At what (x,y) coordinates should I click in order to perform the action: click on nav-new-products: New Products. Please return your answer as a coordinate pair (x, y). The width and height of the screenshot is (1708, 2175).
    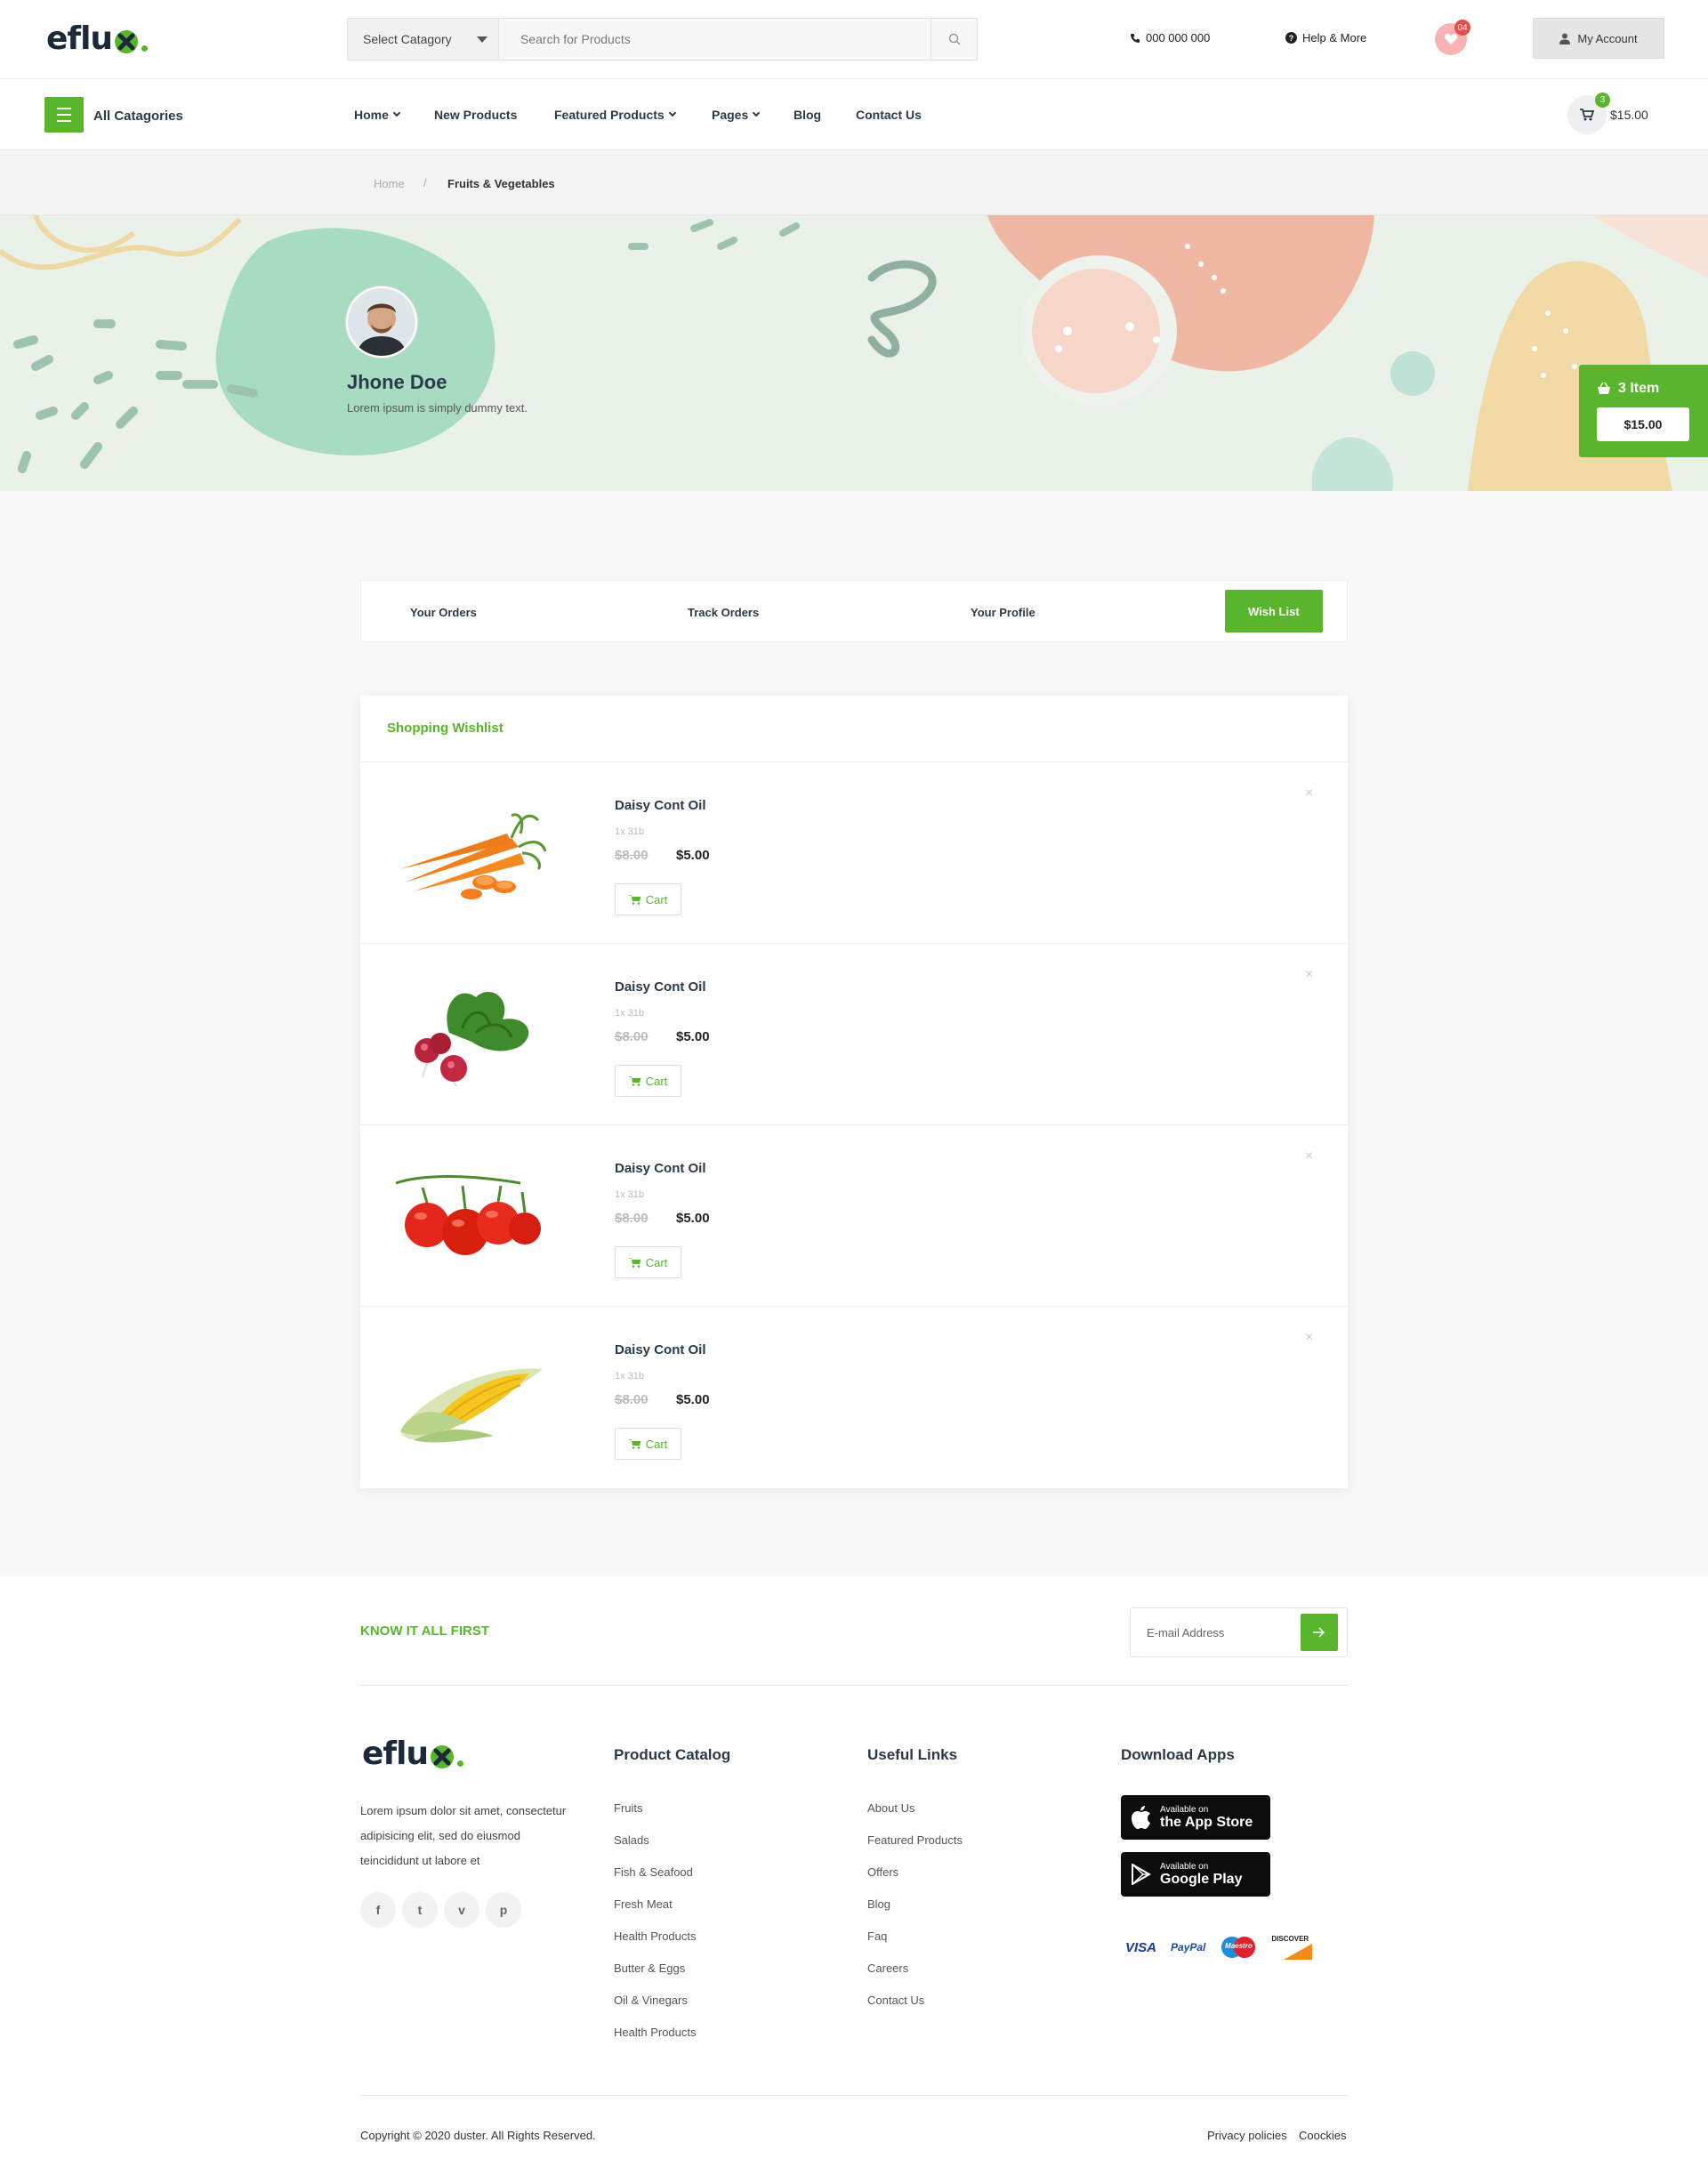
    Looking at the image, I should click on (475, 115).